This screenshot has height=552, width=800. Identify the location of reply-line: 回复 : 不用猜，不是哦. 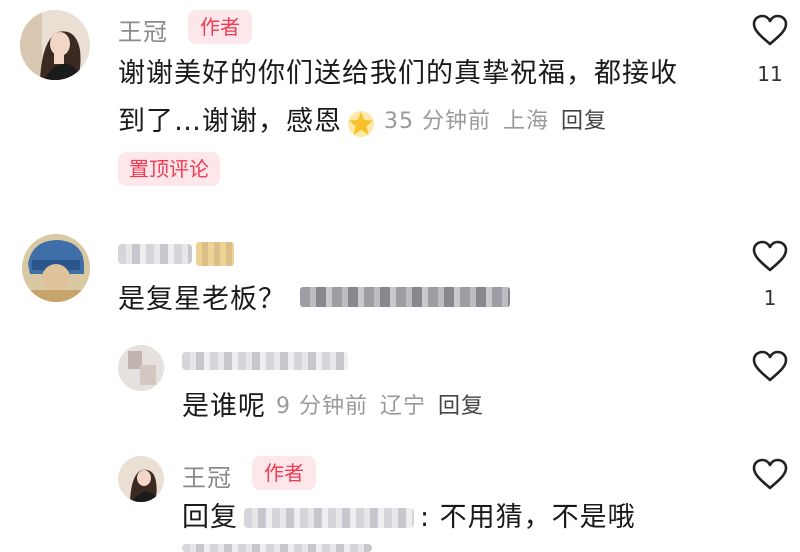
(409, 518).